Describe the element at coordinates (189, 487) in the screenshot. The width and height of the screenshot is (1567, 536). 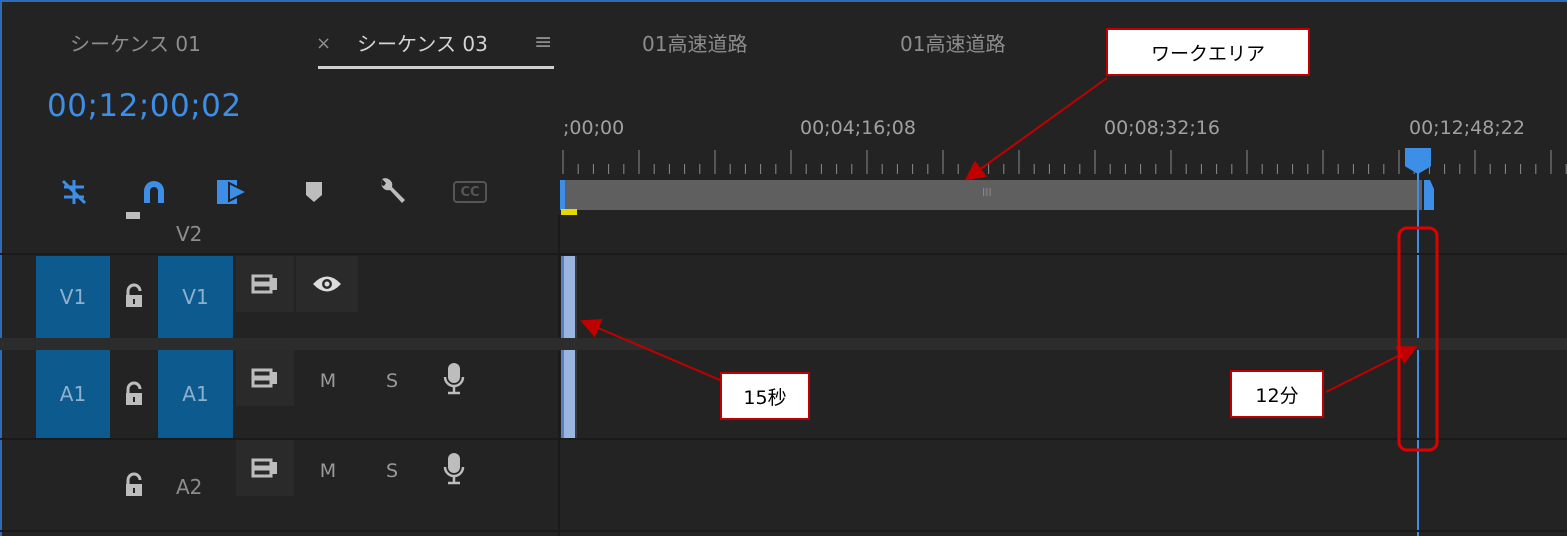
I see `track-label-a2: A2` at that location.